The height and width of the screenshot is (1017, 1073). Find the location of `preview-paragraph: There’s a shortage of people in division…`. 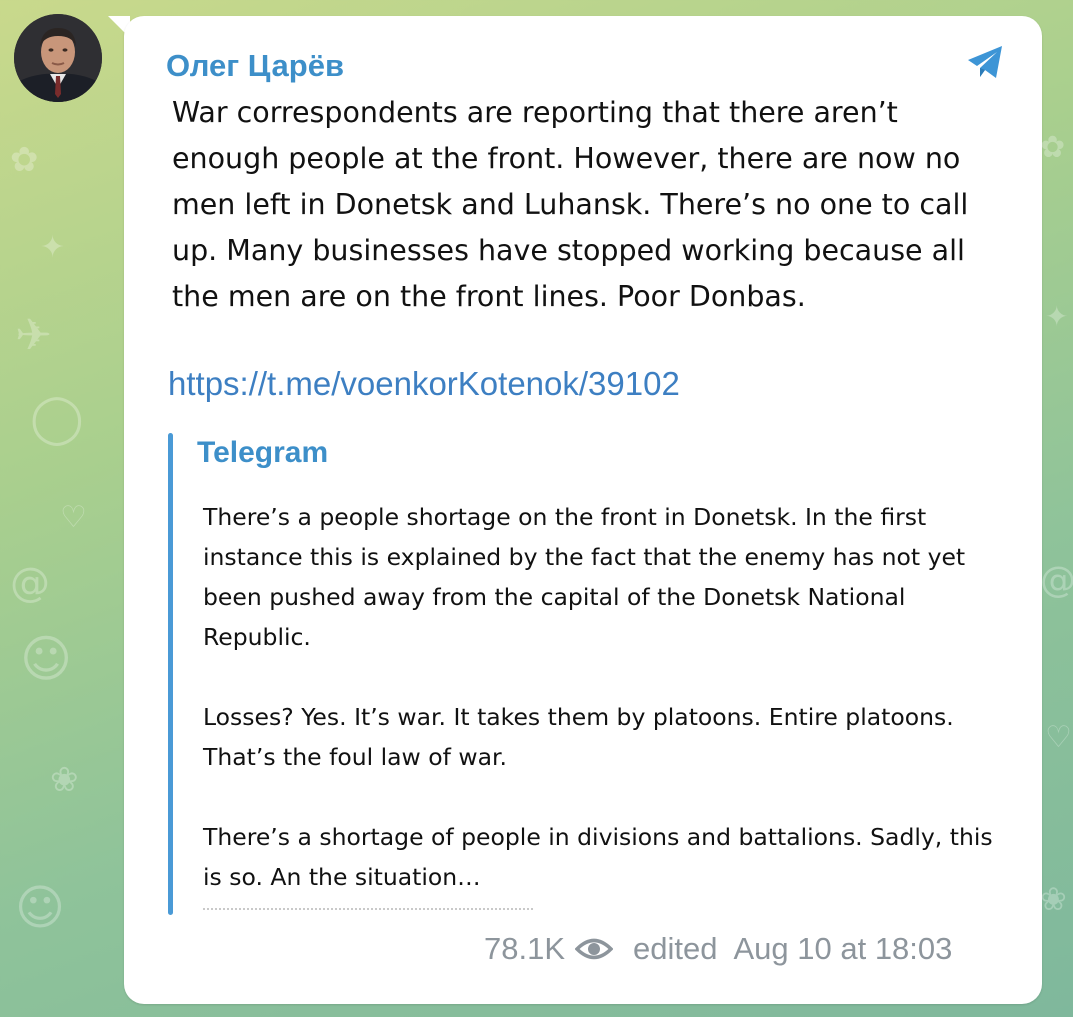

preview-paragraph: There’s a shortage of people in division… is located at coordinates (598, 857).